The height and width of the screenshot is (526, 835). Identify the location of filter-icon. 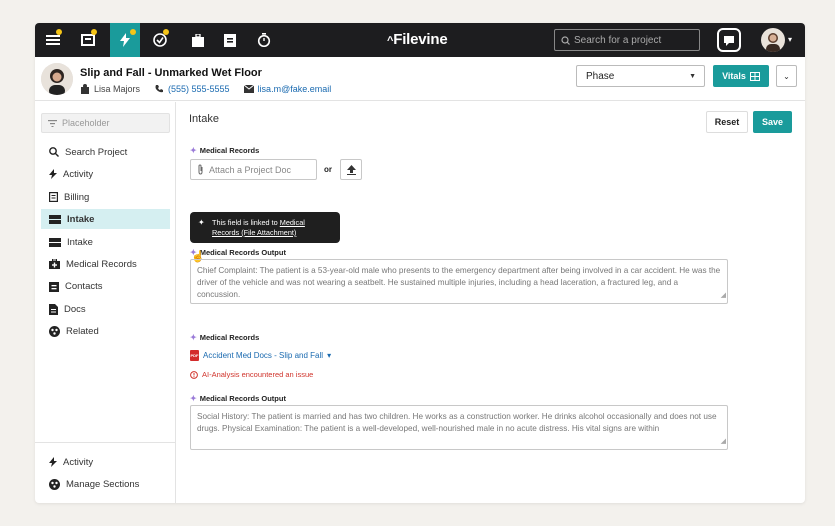
(52, 123).